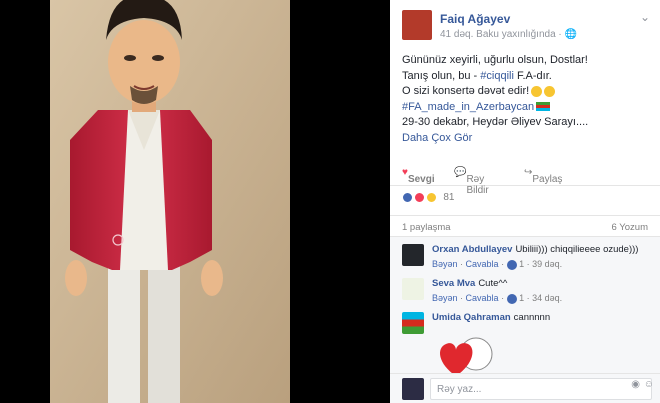 This screenshot has width=660, height=403. What do you see at coordinates (417, 25) in the screenshot?
I see `author-avatar` at bounding box center [417, 25].